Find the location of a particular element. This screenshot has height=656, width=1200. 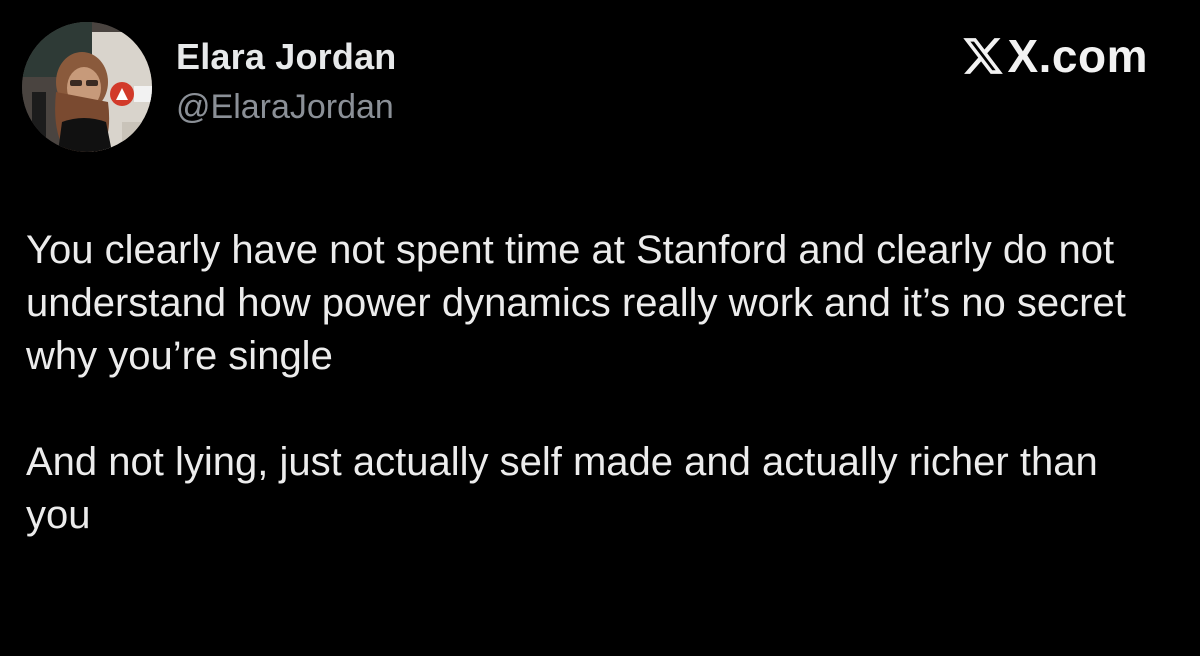

x-logo-icon is located at coordinates (983, 56).